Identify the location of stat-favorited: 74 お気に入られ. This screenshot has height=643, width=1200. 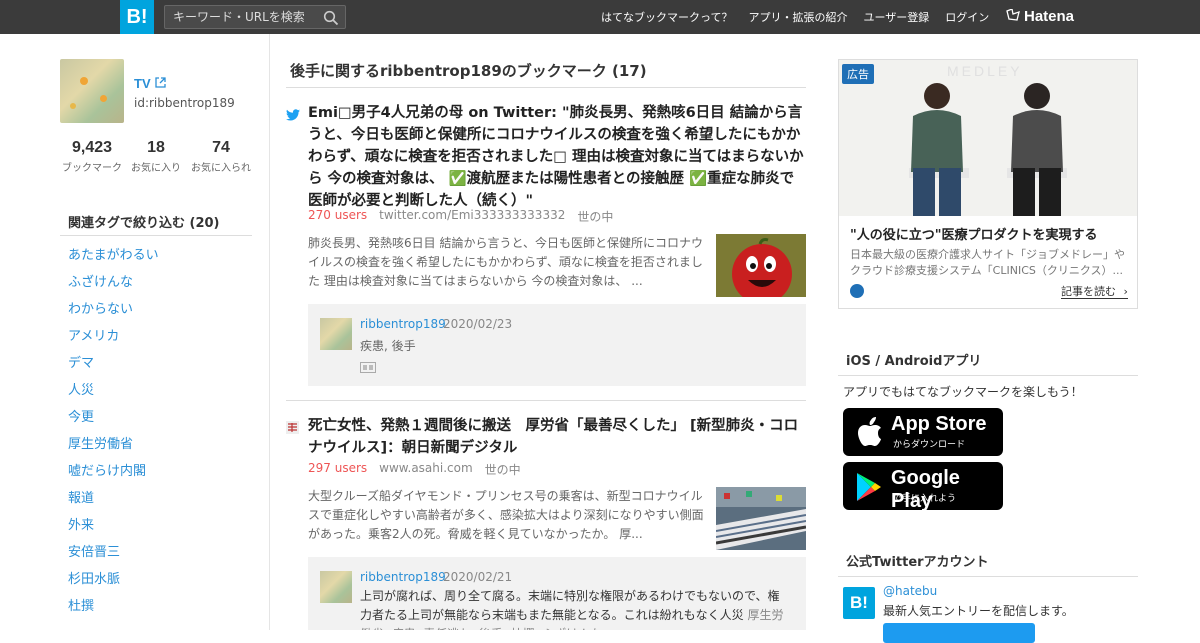
(221, 156).